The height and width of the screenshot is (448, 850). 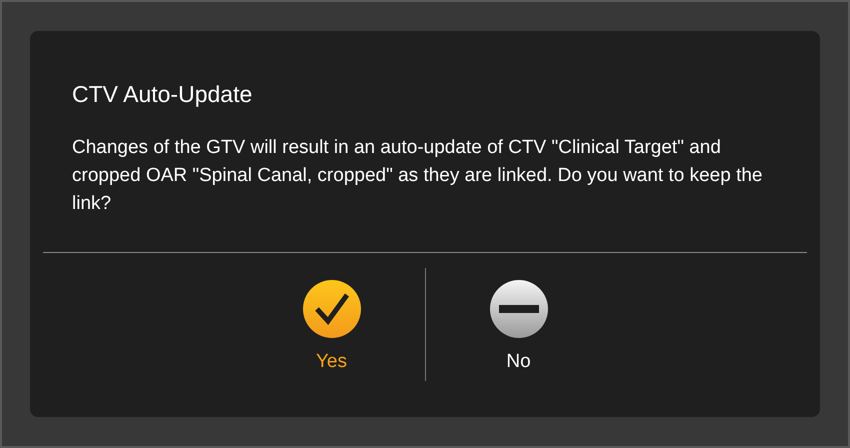 I want to click on dialog-button: No, so click(x=519, y=324).